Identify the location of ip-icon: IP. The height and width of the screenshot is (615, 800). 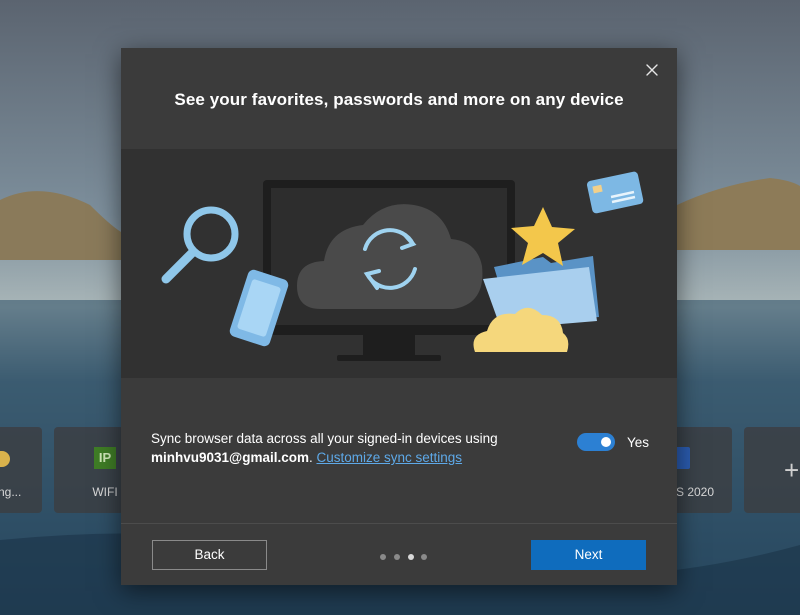
(105, 458).